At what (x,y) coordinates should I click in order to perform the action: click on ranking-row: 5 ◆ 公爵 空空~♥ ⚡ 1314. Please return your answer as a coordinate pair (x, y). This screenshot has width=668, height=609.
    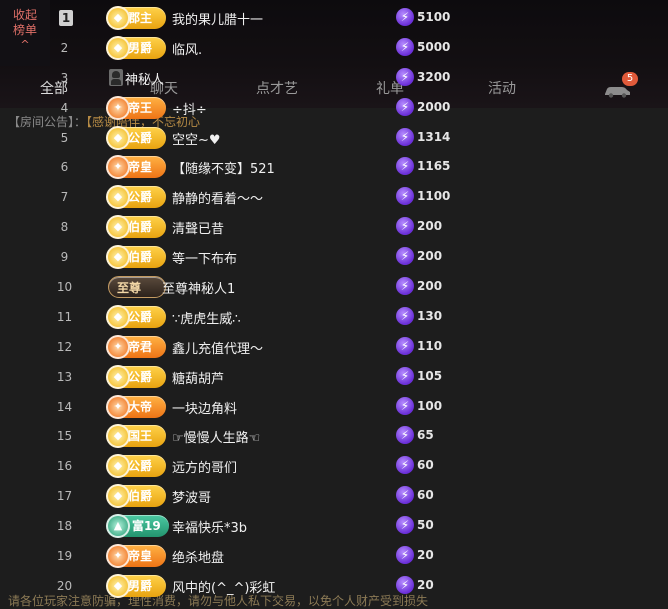
    Looking at the image, I should click on (359, 138).